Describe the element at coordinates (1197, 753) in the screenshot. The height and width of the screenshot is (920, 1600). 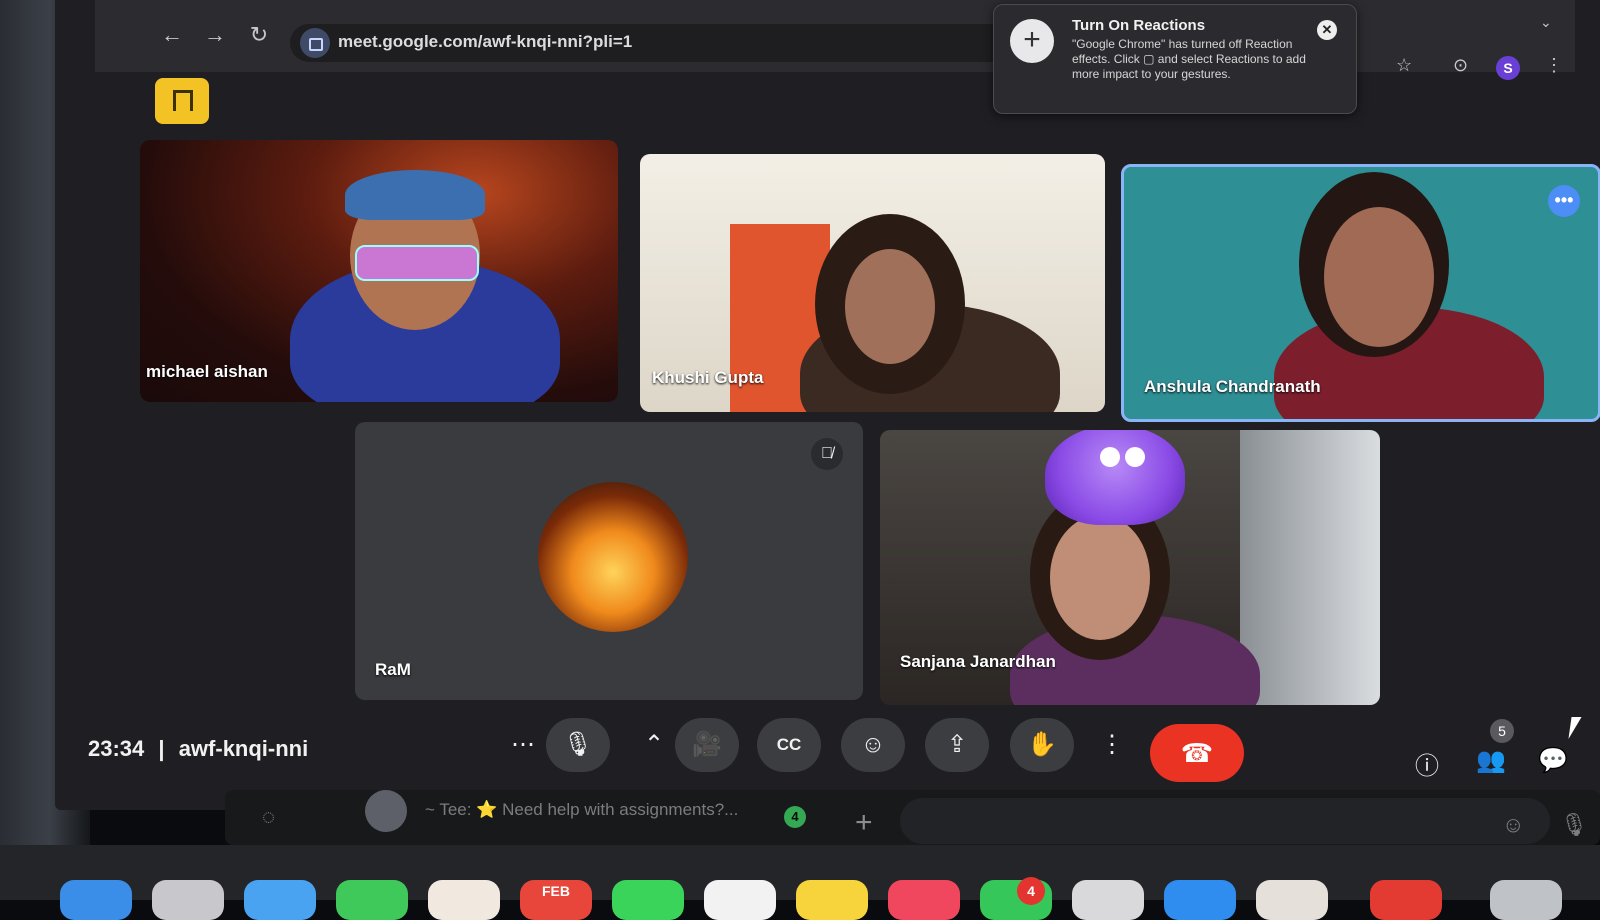
I see `end-call-button: ☎` at that location.